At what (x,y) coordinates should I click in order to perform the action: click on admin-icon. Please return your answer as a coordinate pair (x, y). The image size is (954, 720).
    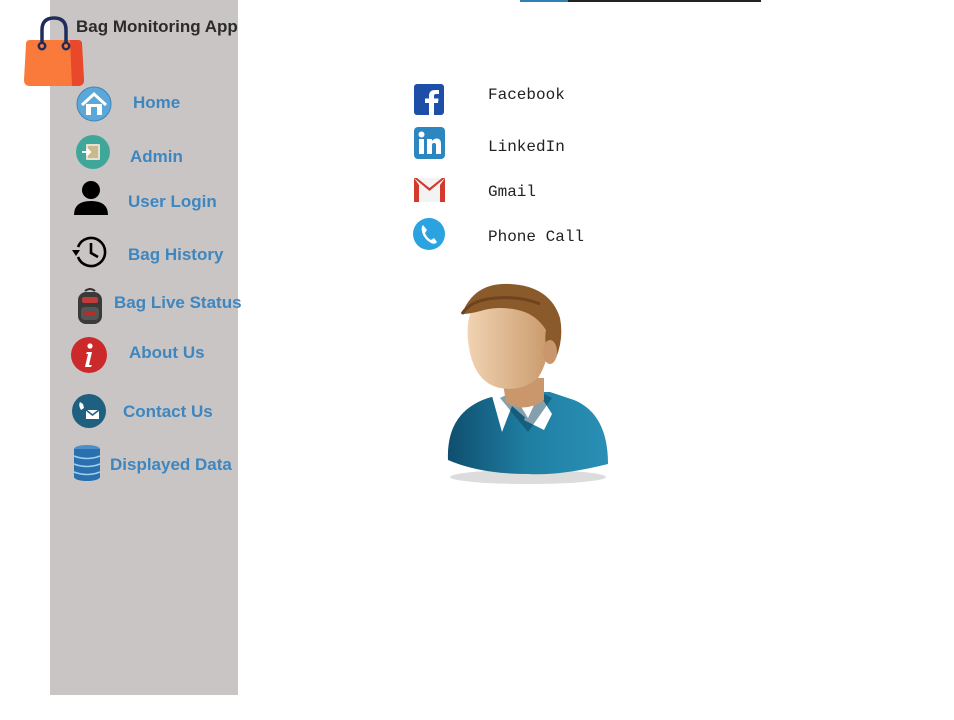
    Looking at the image, I should click on (93, 152).